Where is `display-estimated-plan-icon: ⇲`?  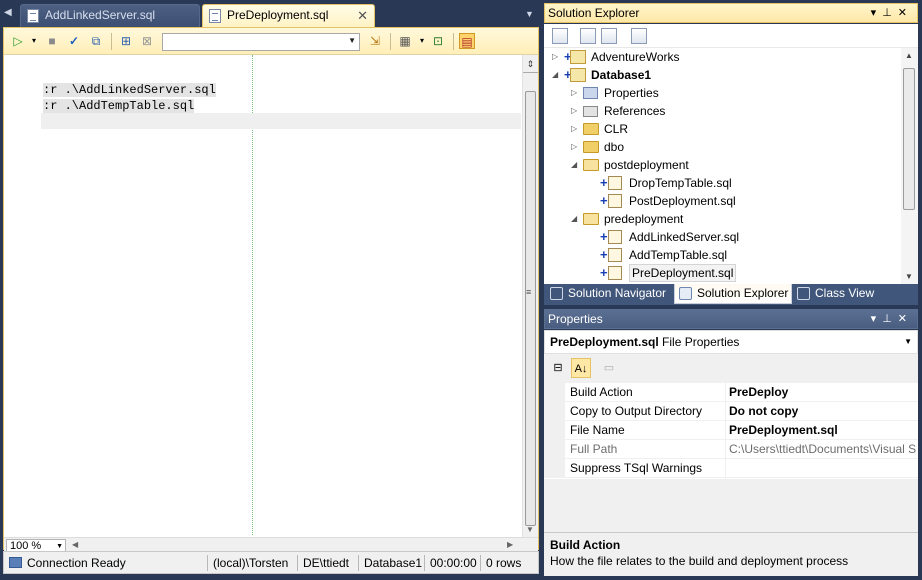
display-estimated-plan-icon: ⇲ is located at coordinates (375, 41).